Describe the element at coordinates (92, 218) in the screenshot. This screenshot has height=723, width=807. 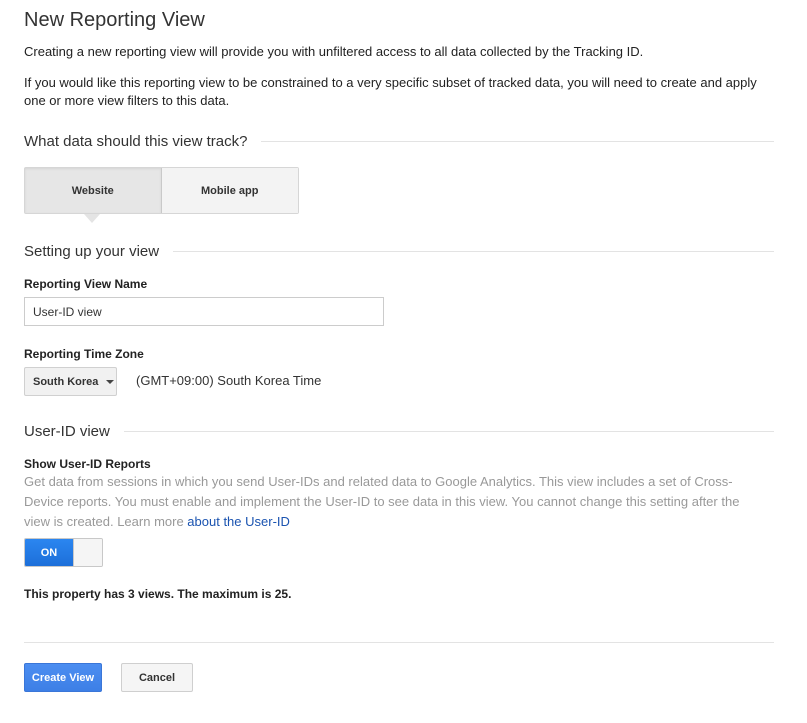
I see `selected-caret-icon` at that location.